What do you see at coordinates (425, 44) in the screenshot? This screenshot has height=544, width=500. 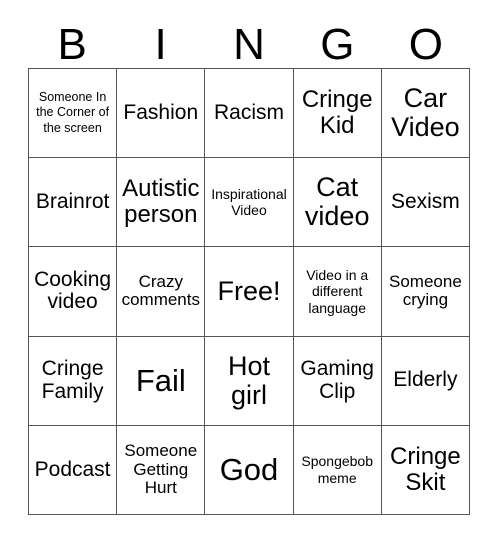 I see `header-letter-o: O` at bounding box center [425, 44].